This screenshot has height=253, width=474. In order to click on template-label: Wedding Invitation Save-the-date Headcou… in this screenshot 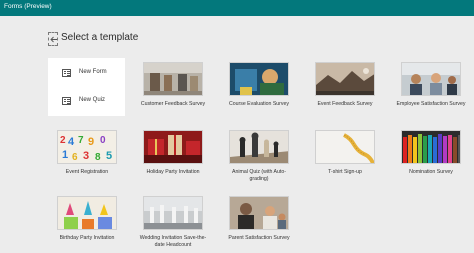, I will do `click(173, 241)`.